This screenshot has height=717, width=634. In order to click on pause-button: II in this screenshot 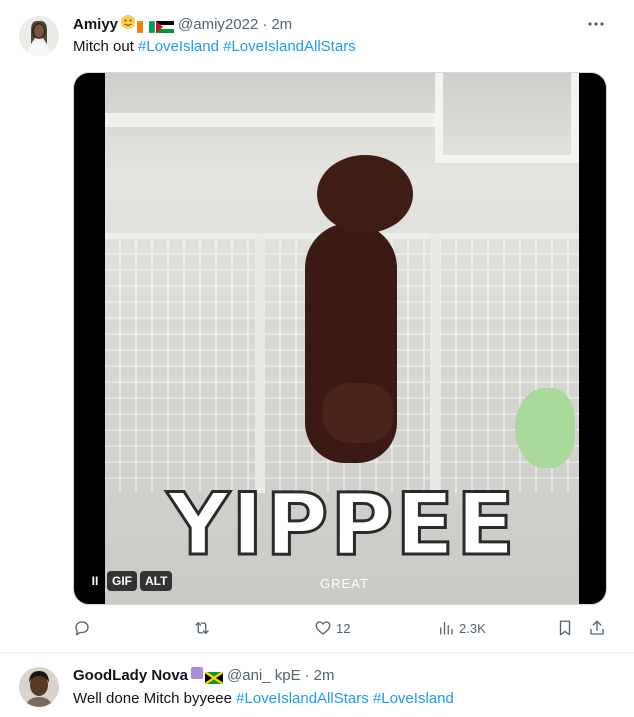, I will do `click(95, 581)`.